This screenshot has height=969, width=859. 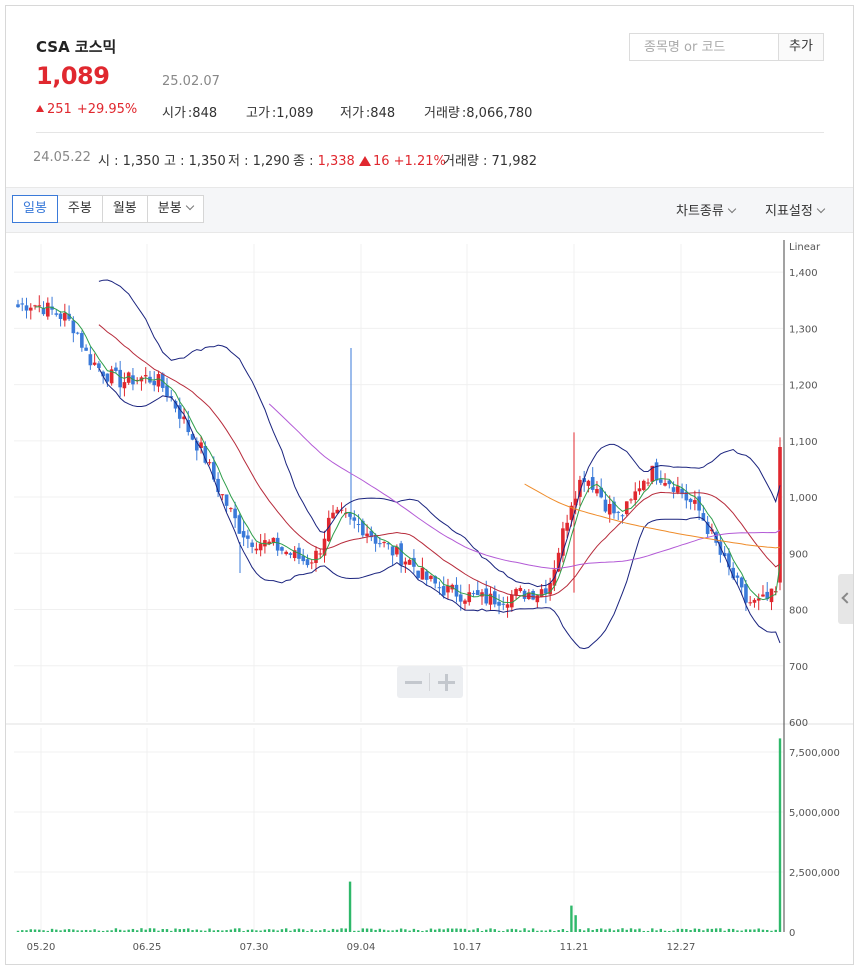 I want to click on volume-tick-label: 2,500,000, so click(x=814, y=873).